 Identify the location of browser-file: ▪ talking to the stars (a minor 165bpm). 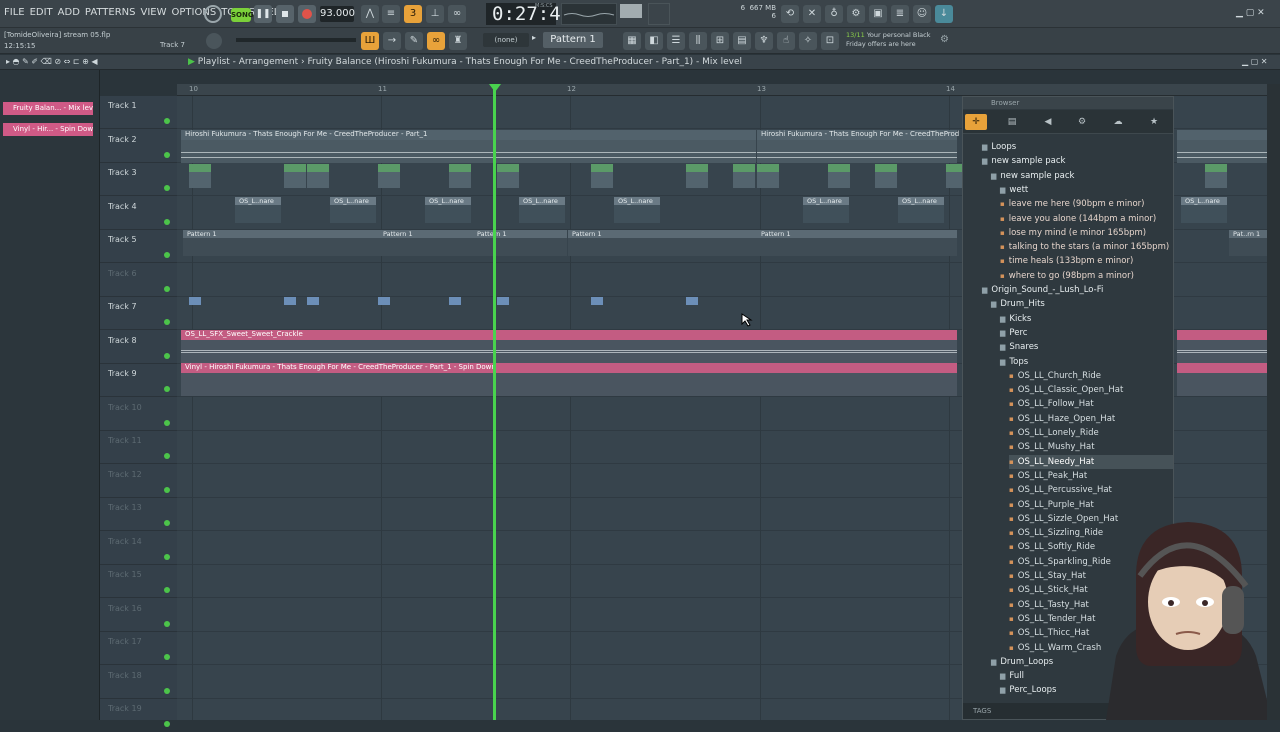
(1086, 247).